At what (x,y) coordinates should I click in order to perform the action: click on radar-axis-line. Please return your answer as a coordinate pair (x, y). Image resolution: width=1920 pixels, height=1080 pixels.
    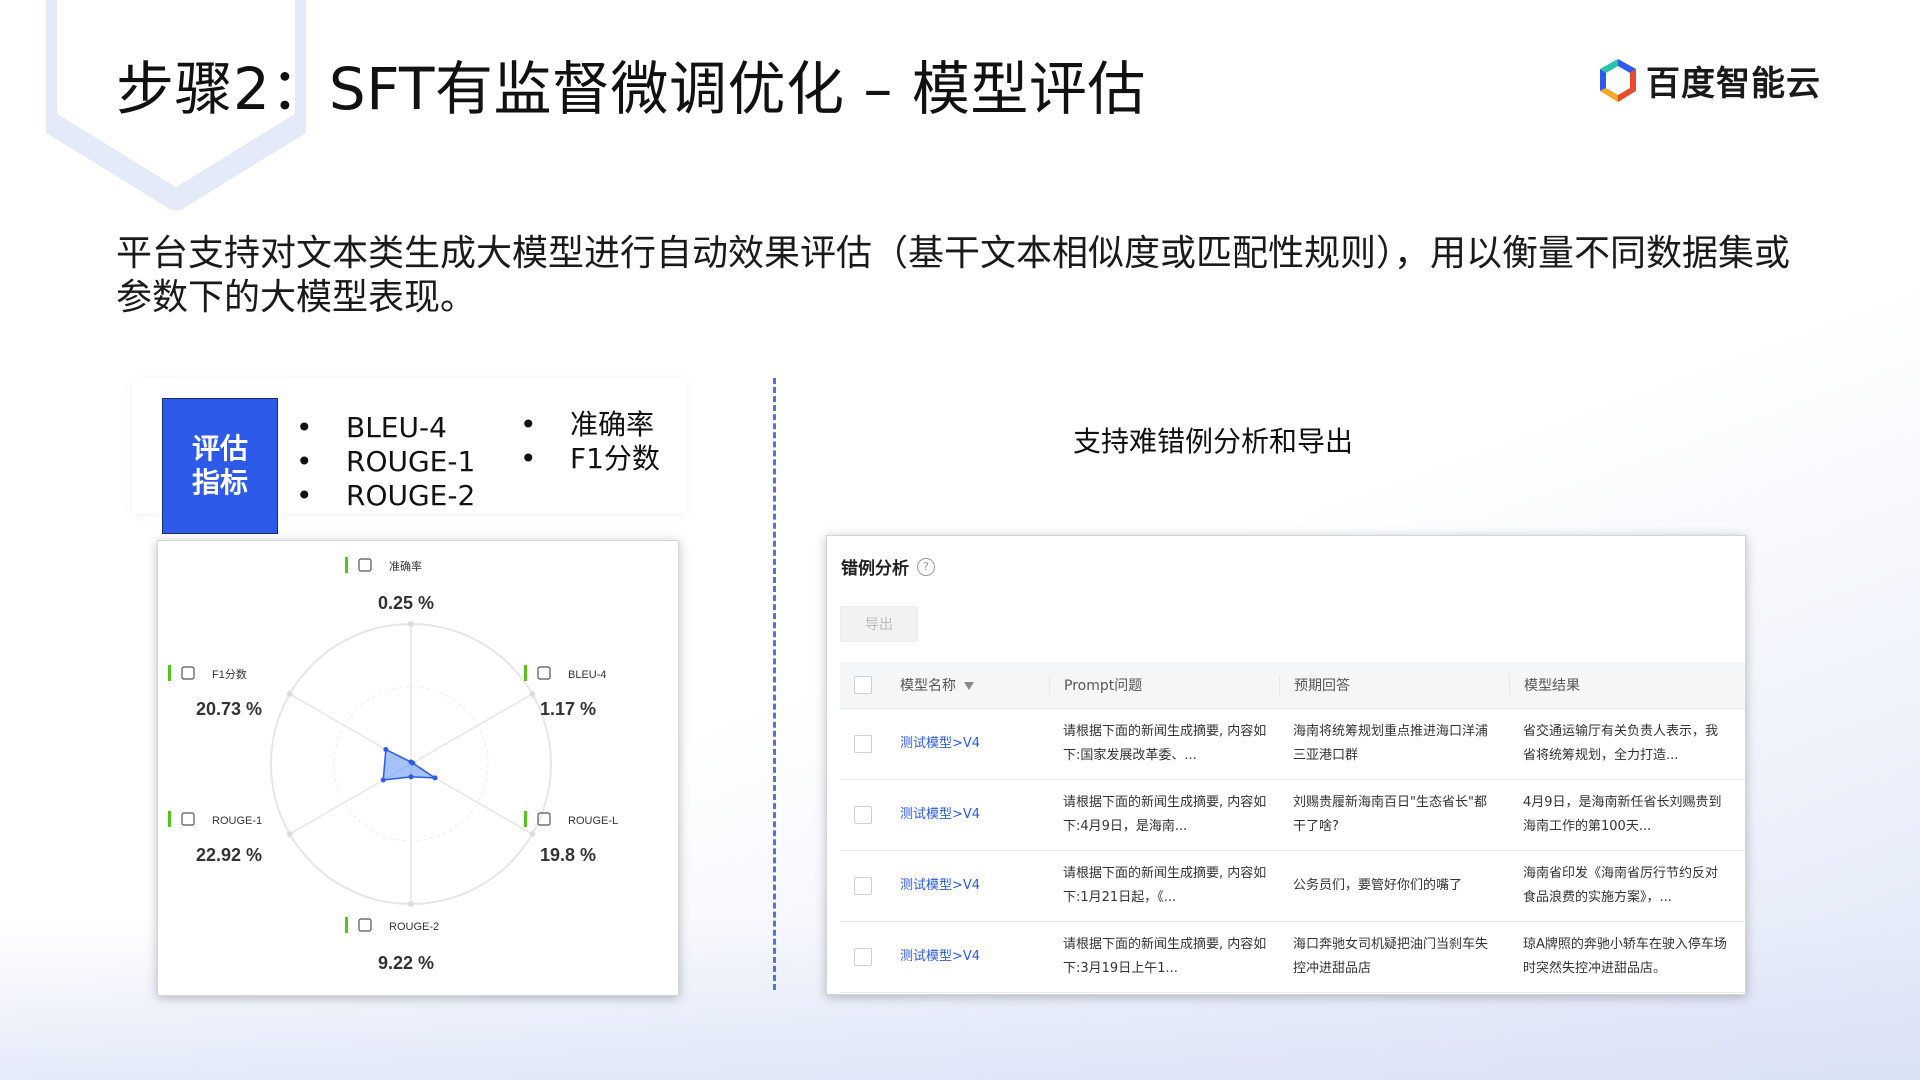
    Looking at the image, I should click on (471, 729).